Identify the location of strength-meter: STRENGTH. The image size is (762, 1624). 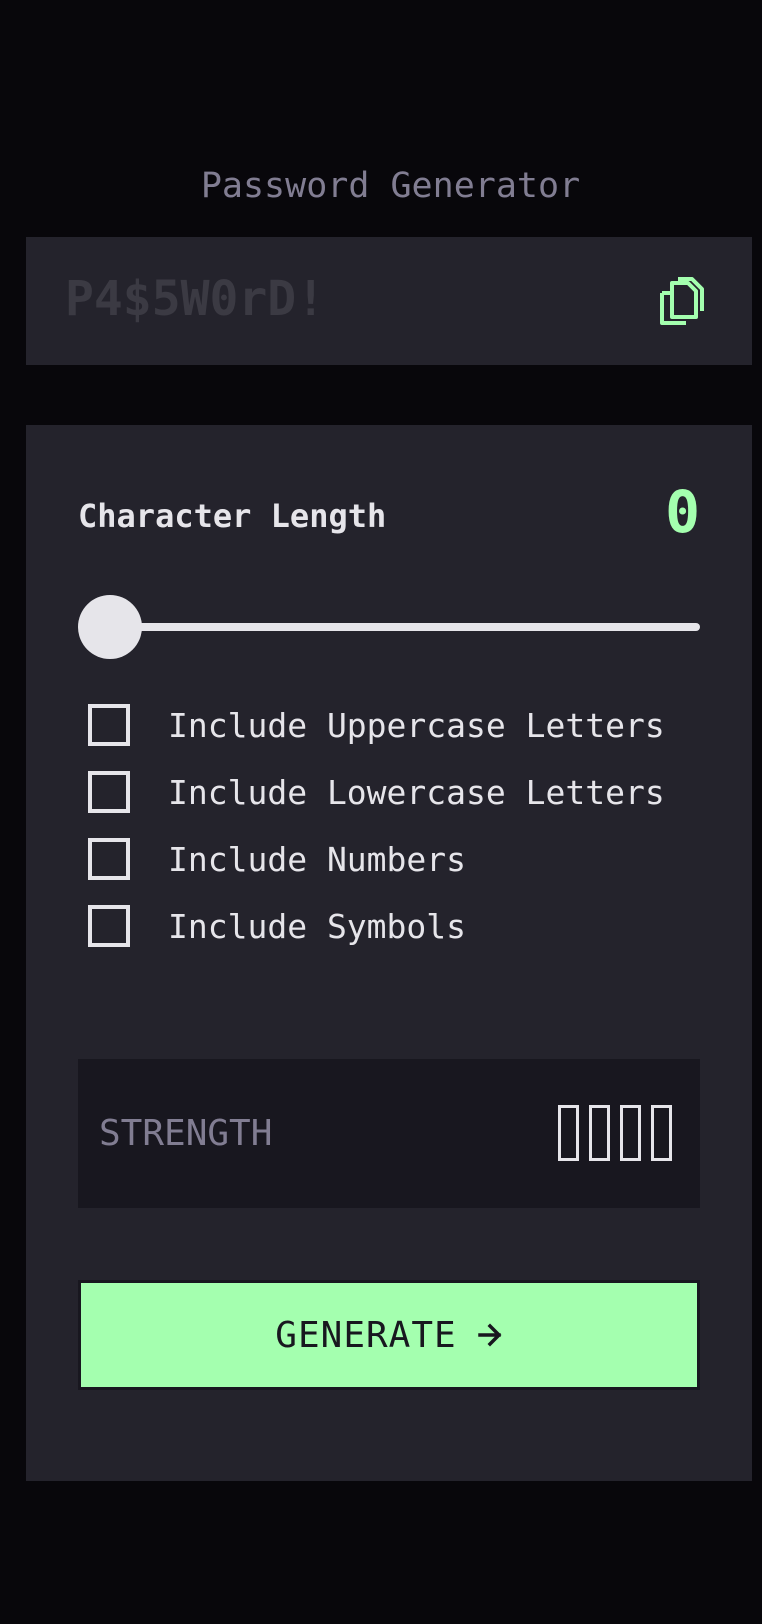
(389, 1133).